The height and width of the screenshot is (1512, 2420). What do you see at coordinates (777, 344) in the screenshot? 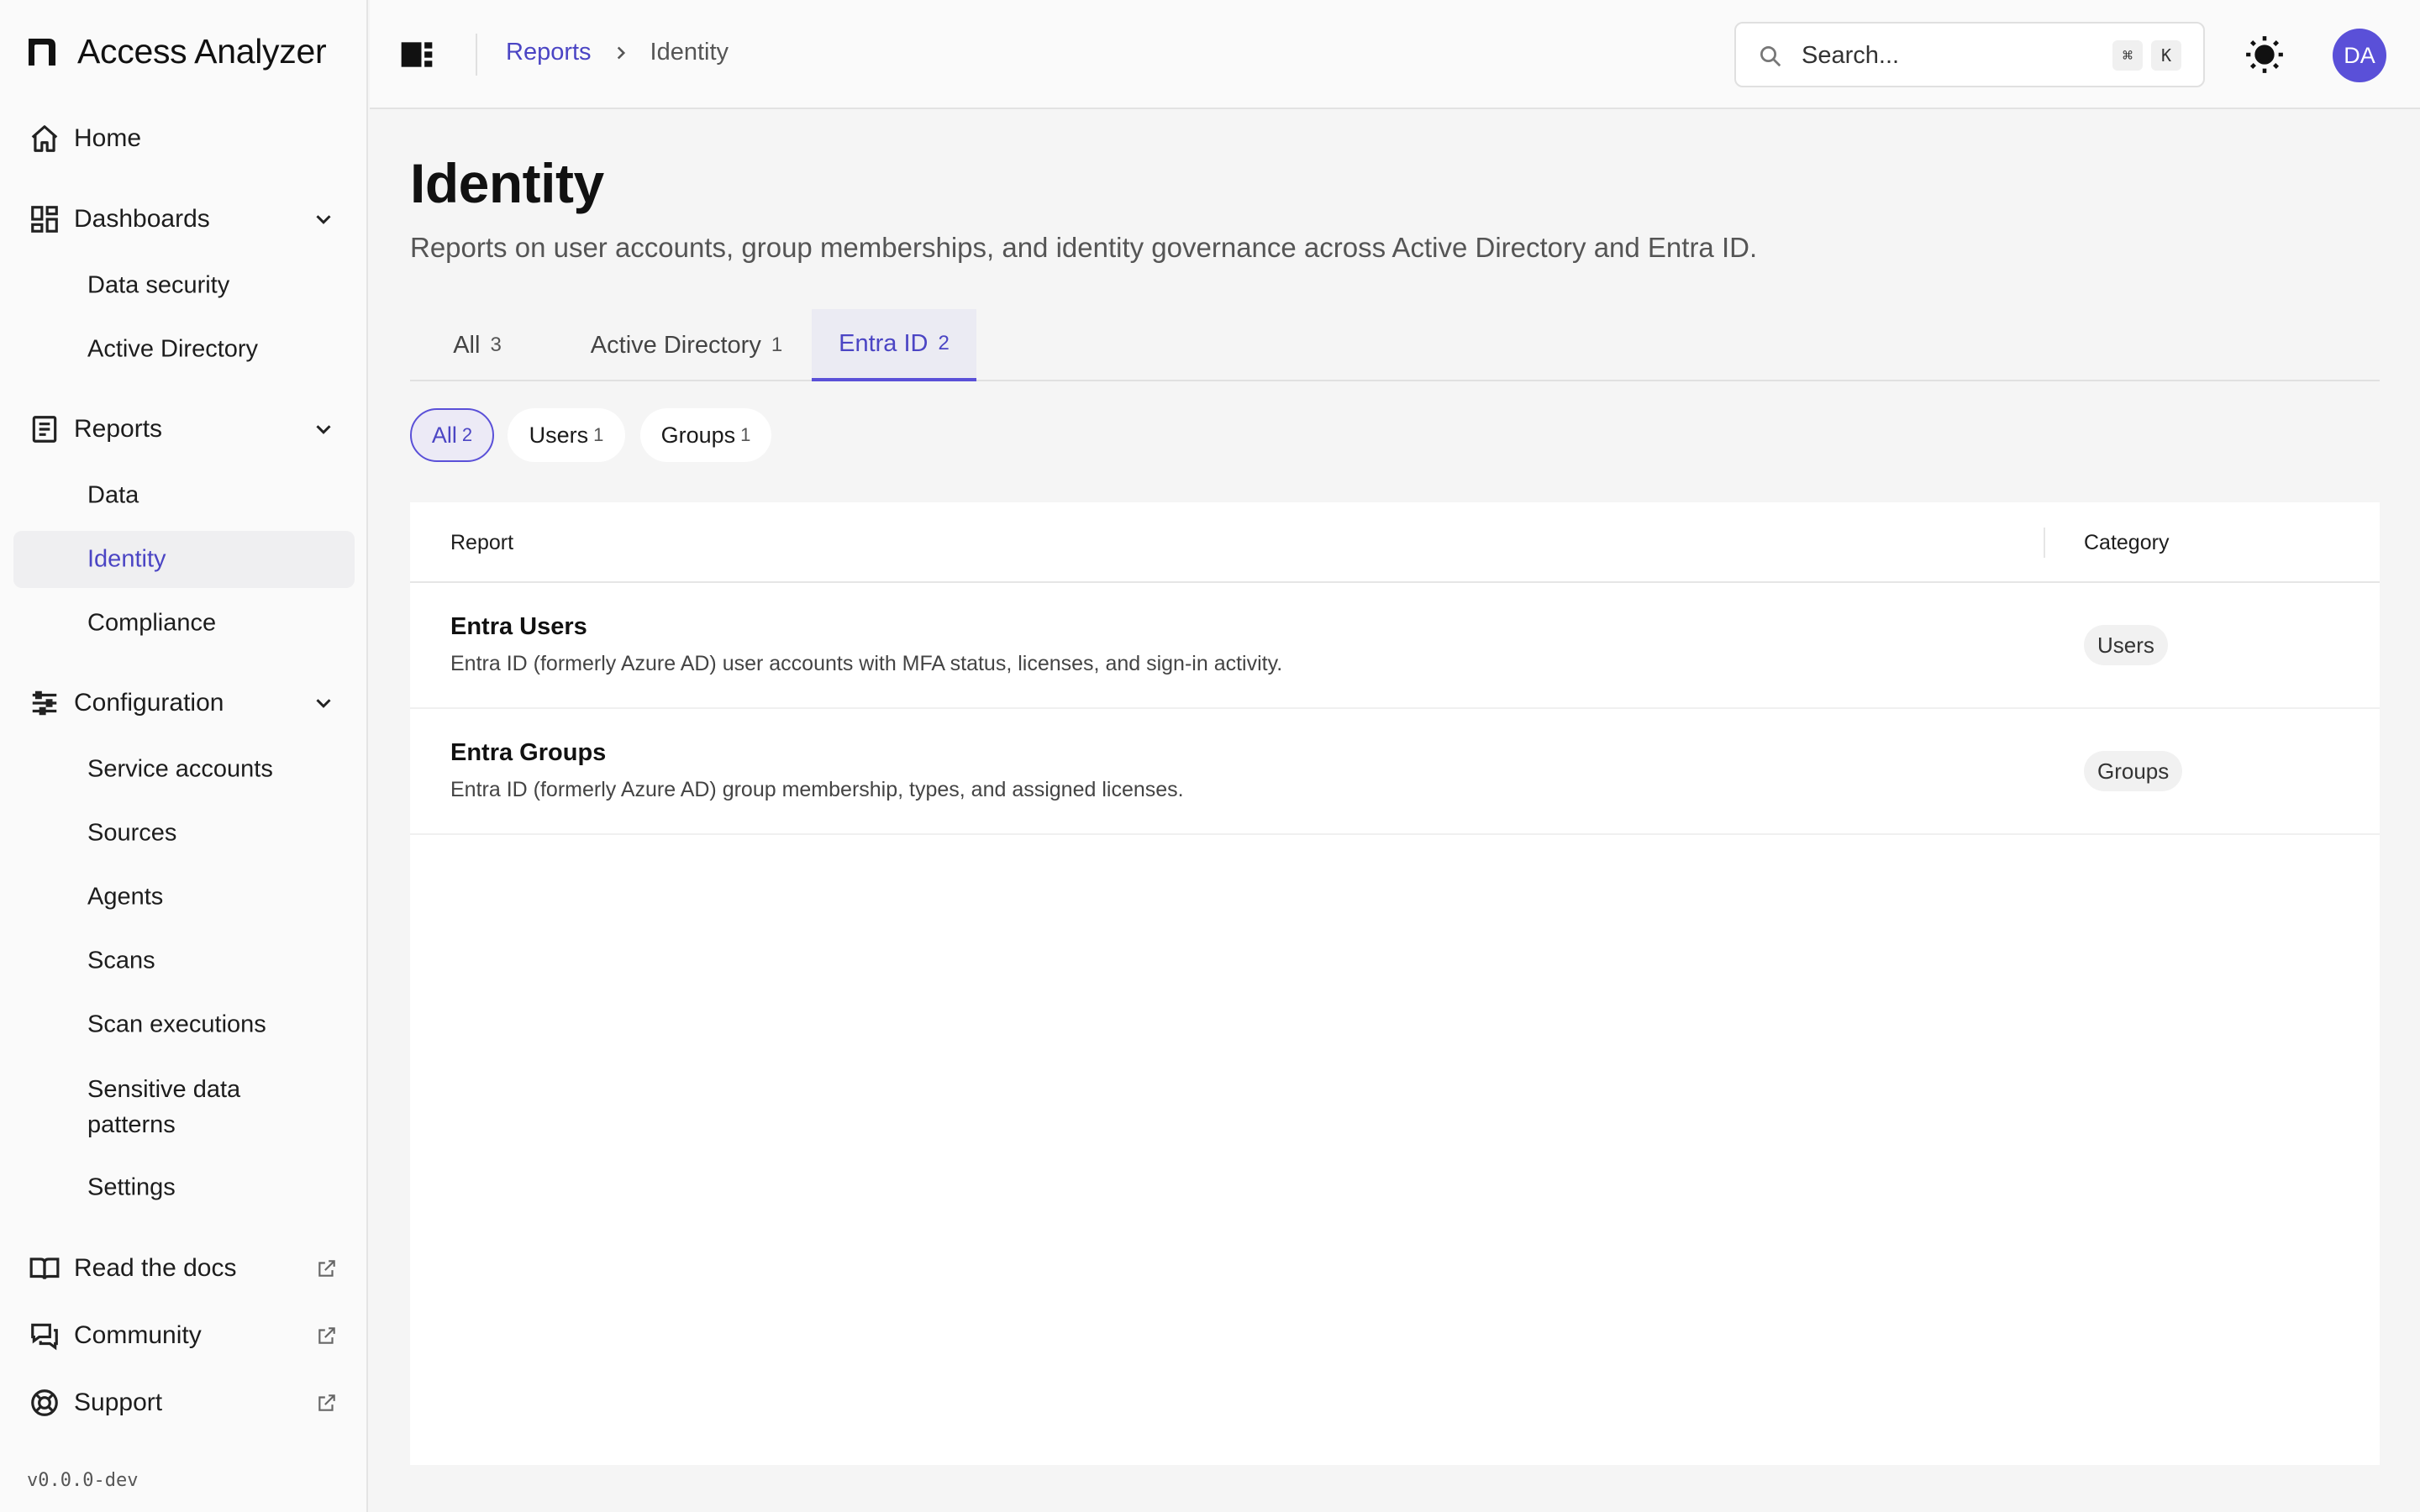
I see `tab-active-directory-count: 1` at bounding box center [777, 344].